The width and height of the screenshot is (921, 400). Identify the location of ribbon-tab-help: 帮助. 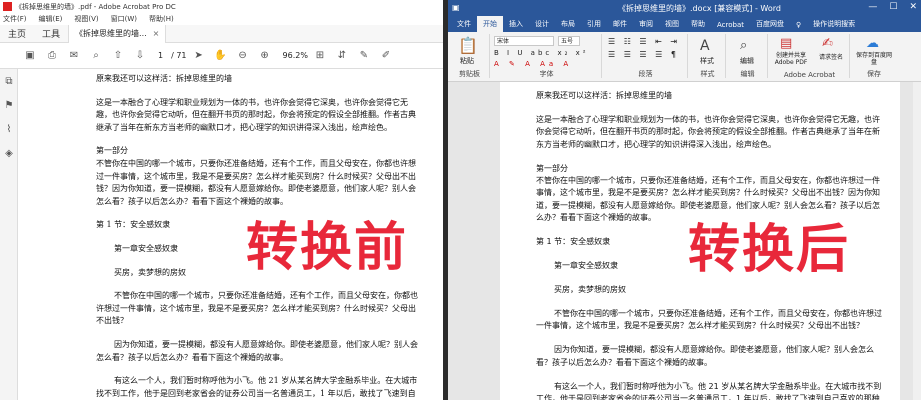
(698, 24).